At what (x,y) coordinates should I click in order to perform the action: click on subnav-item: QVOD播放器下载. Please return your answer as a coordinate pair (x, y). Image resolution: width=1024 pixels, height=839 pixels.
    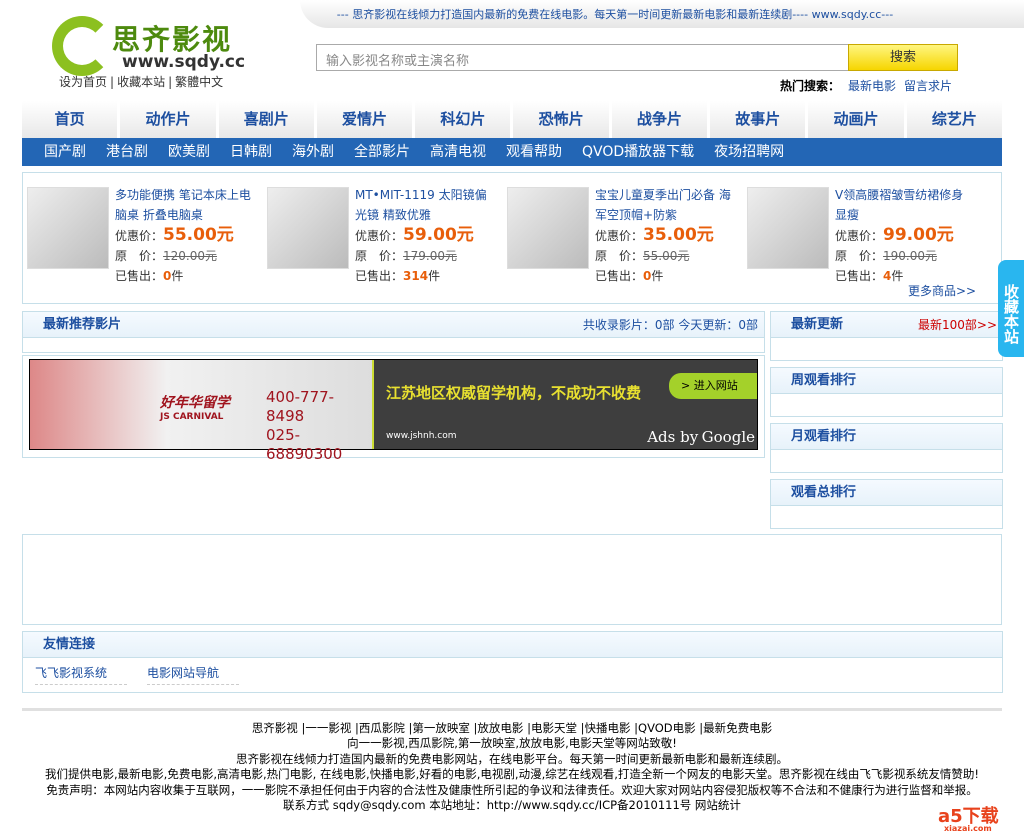
    Looking at the image, I should click on (638, 152).